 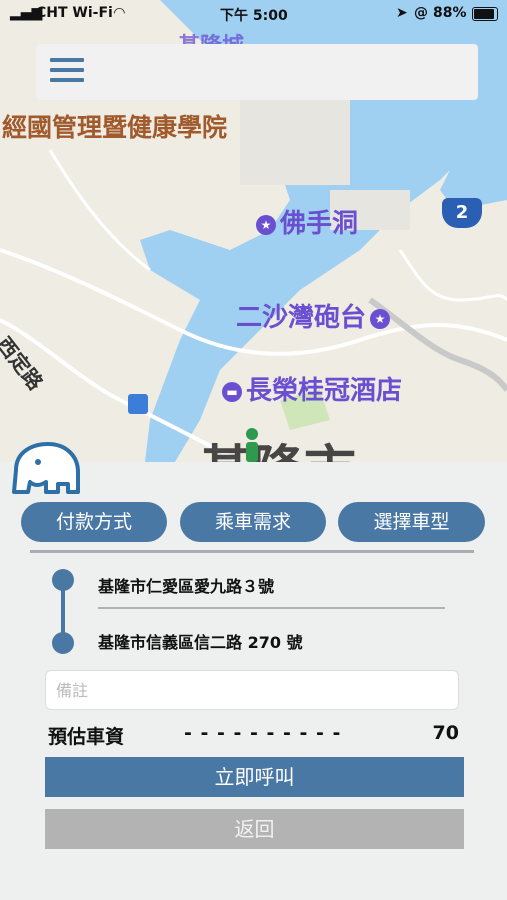 What do you see at coordinates (257, 72) in the screenshot?
I see `top-bar` at bounding box center [257, 72].